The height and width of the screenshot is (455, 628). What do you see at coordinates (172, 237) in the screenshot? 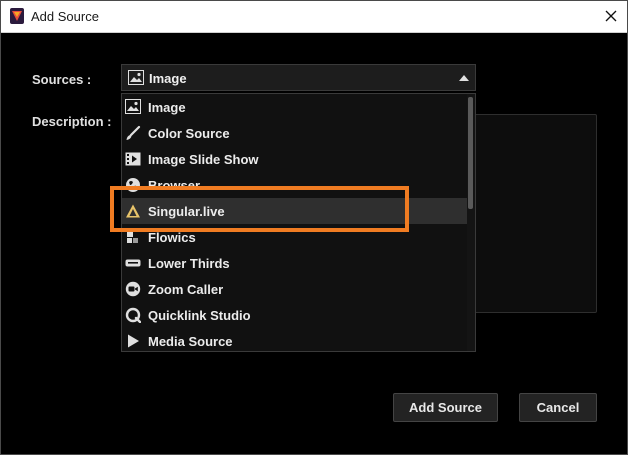
I see `source-option-label: Flowics` at bounding box center [172, 237].